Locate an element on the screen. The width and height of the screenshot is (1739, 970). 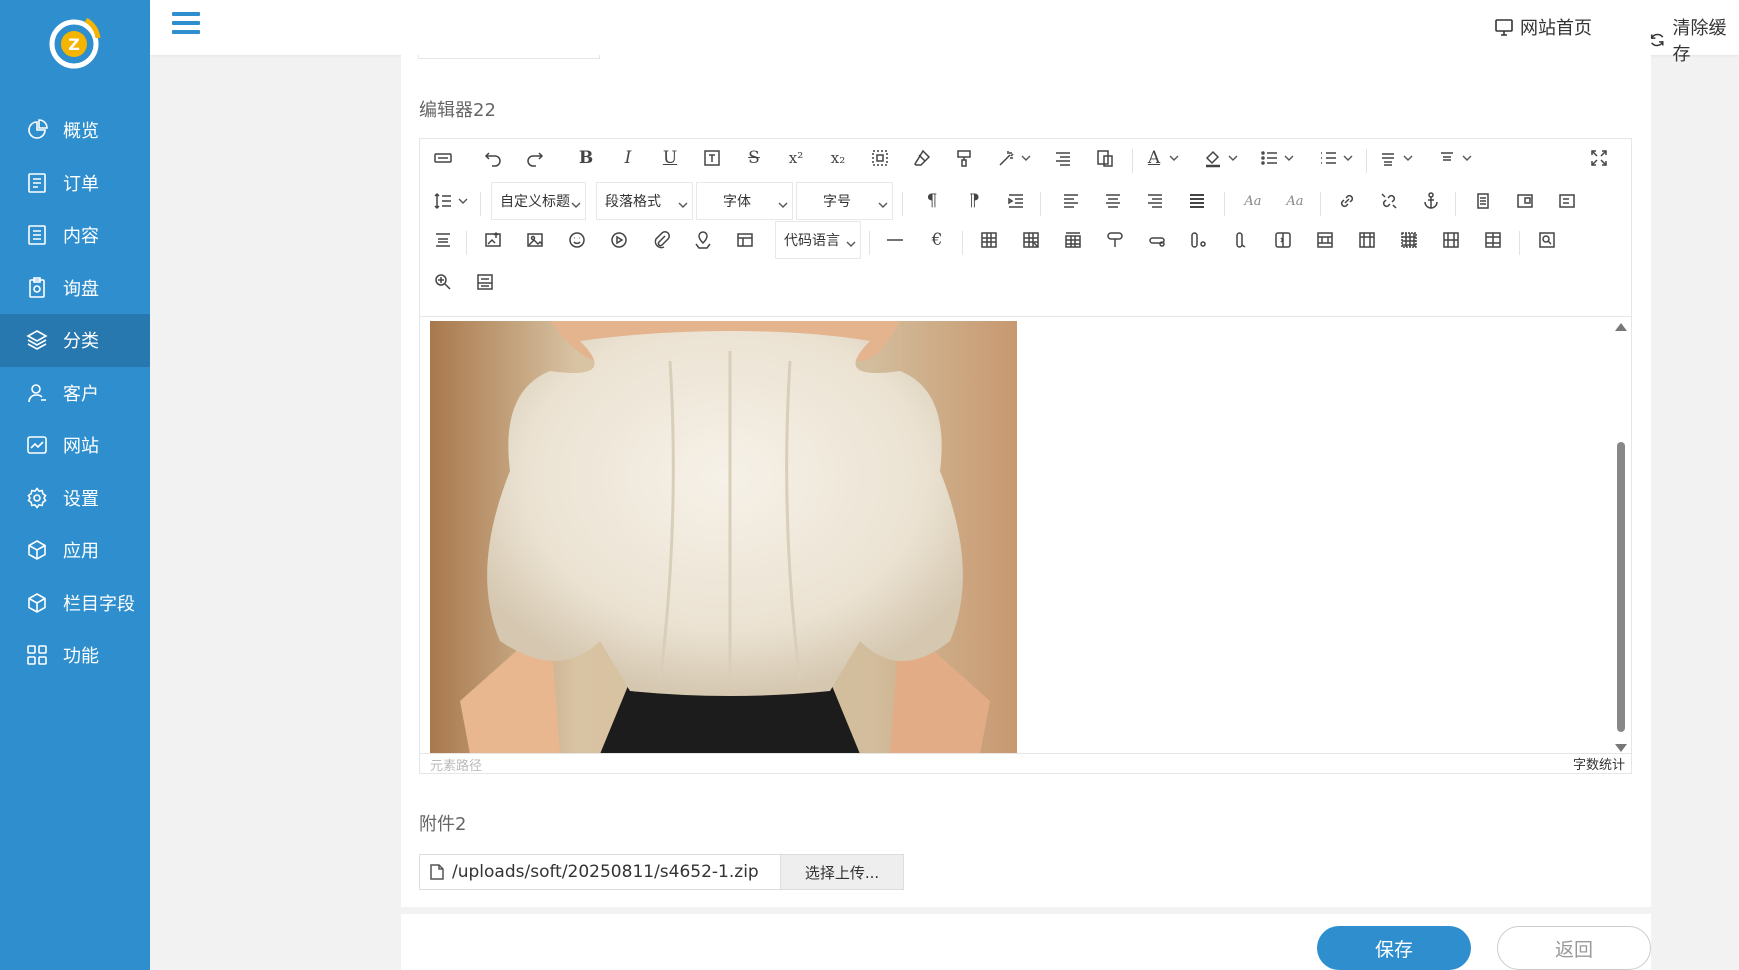
font-family-select: 字体 is located at coordinates (744, 201).